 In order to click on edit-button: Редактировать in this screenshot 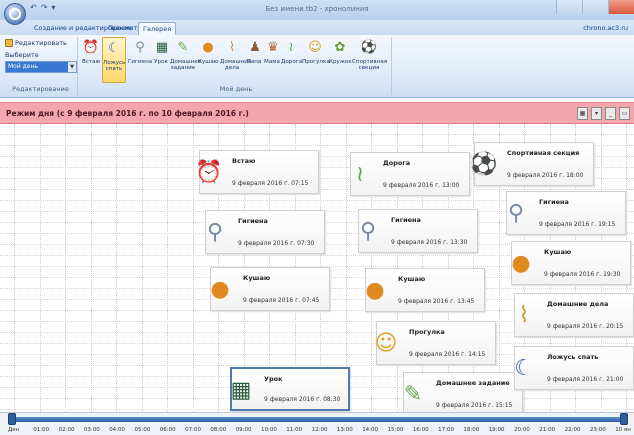, I will do `click(36, 43)`.